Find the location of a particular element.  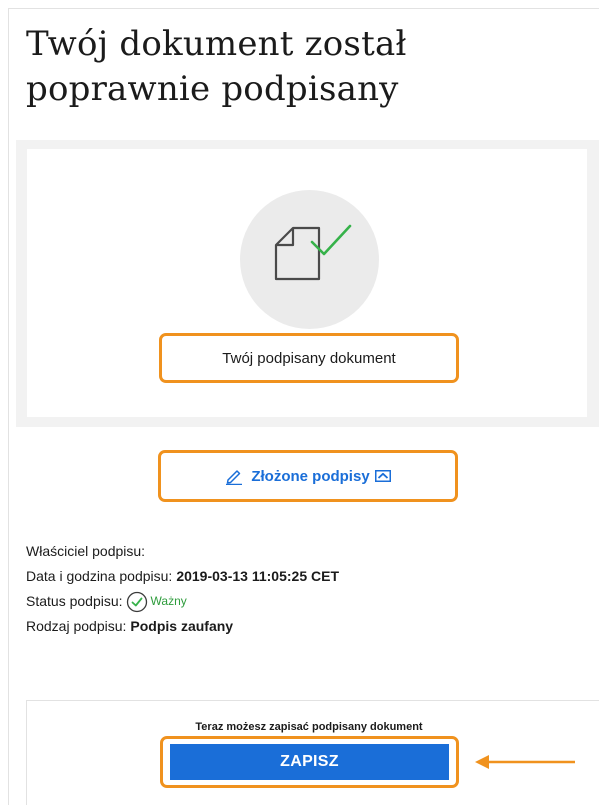

signatures-label: Złożone podpisy is located at coordinates (310, 476).